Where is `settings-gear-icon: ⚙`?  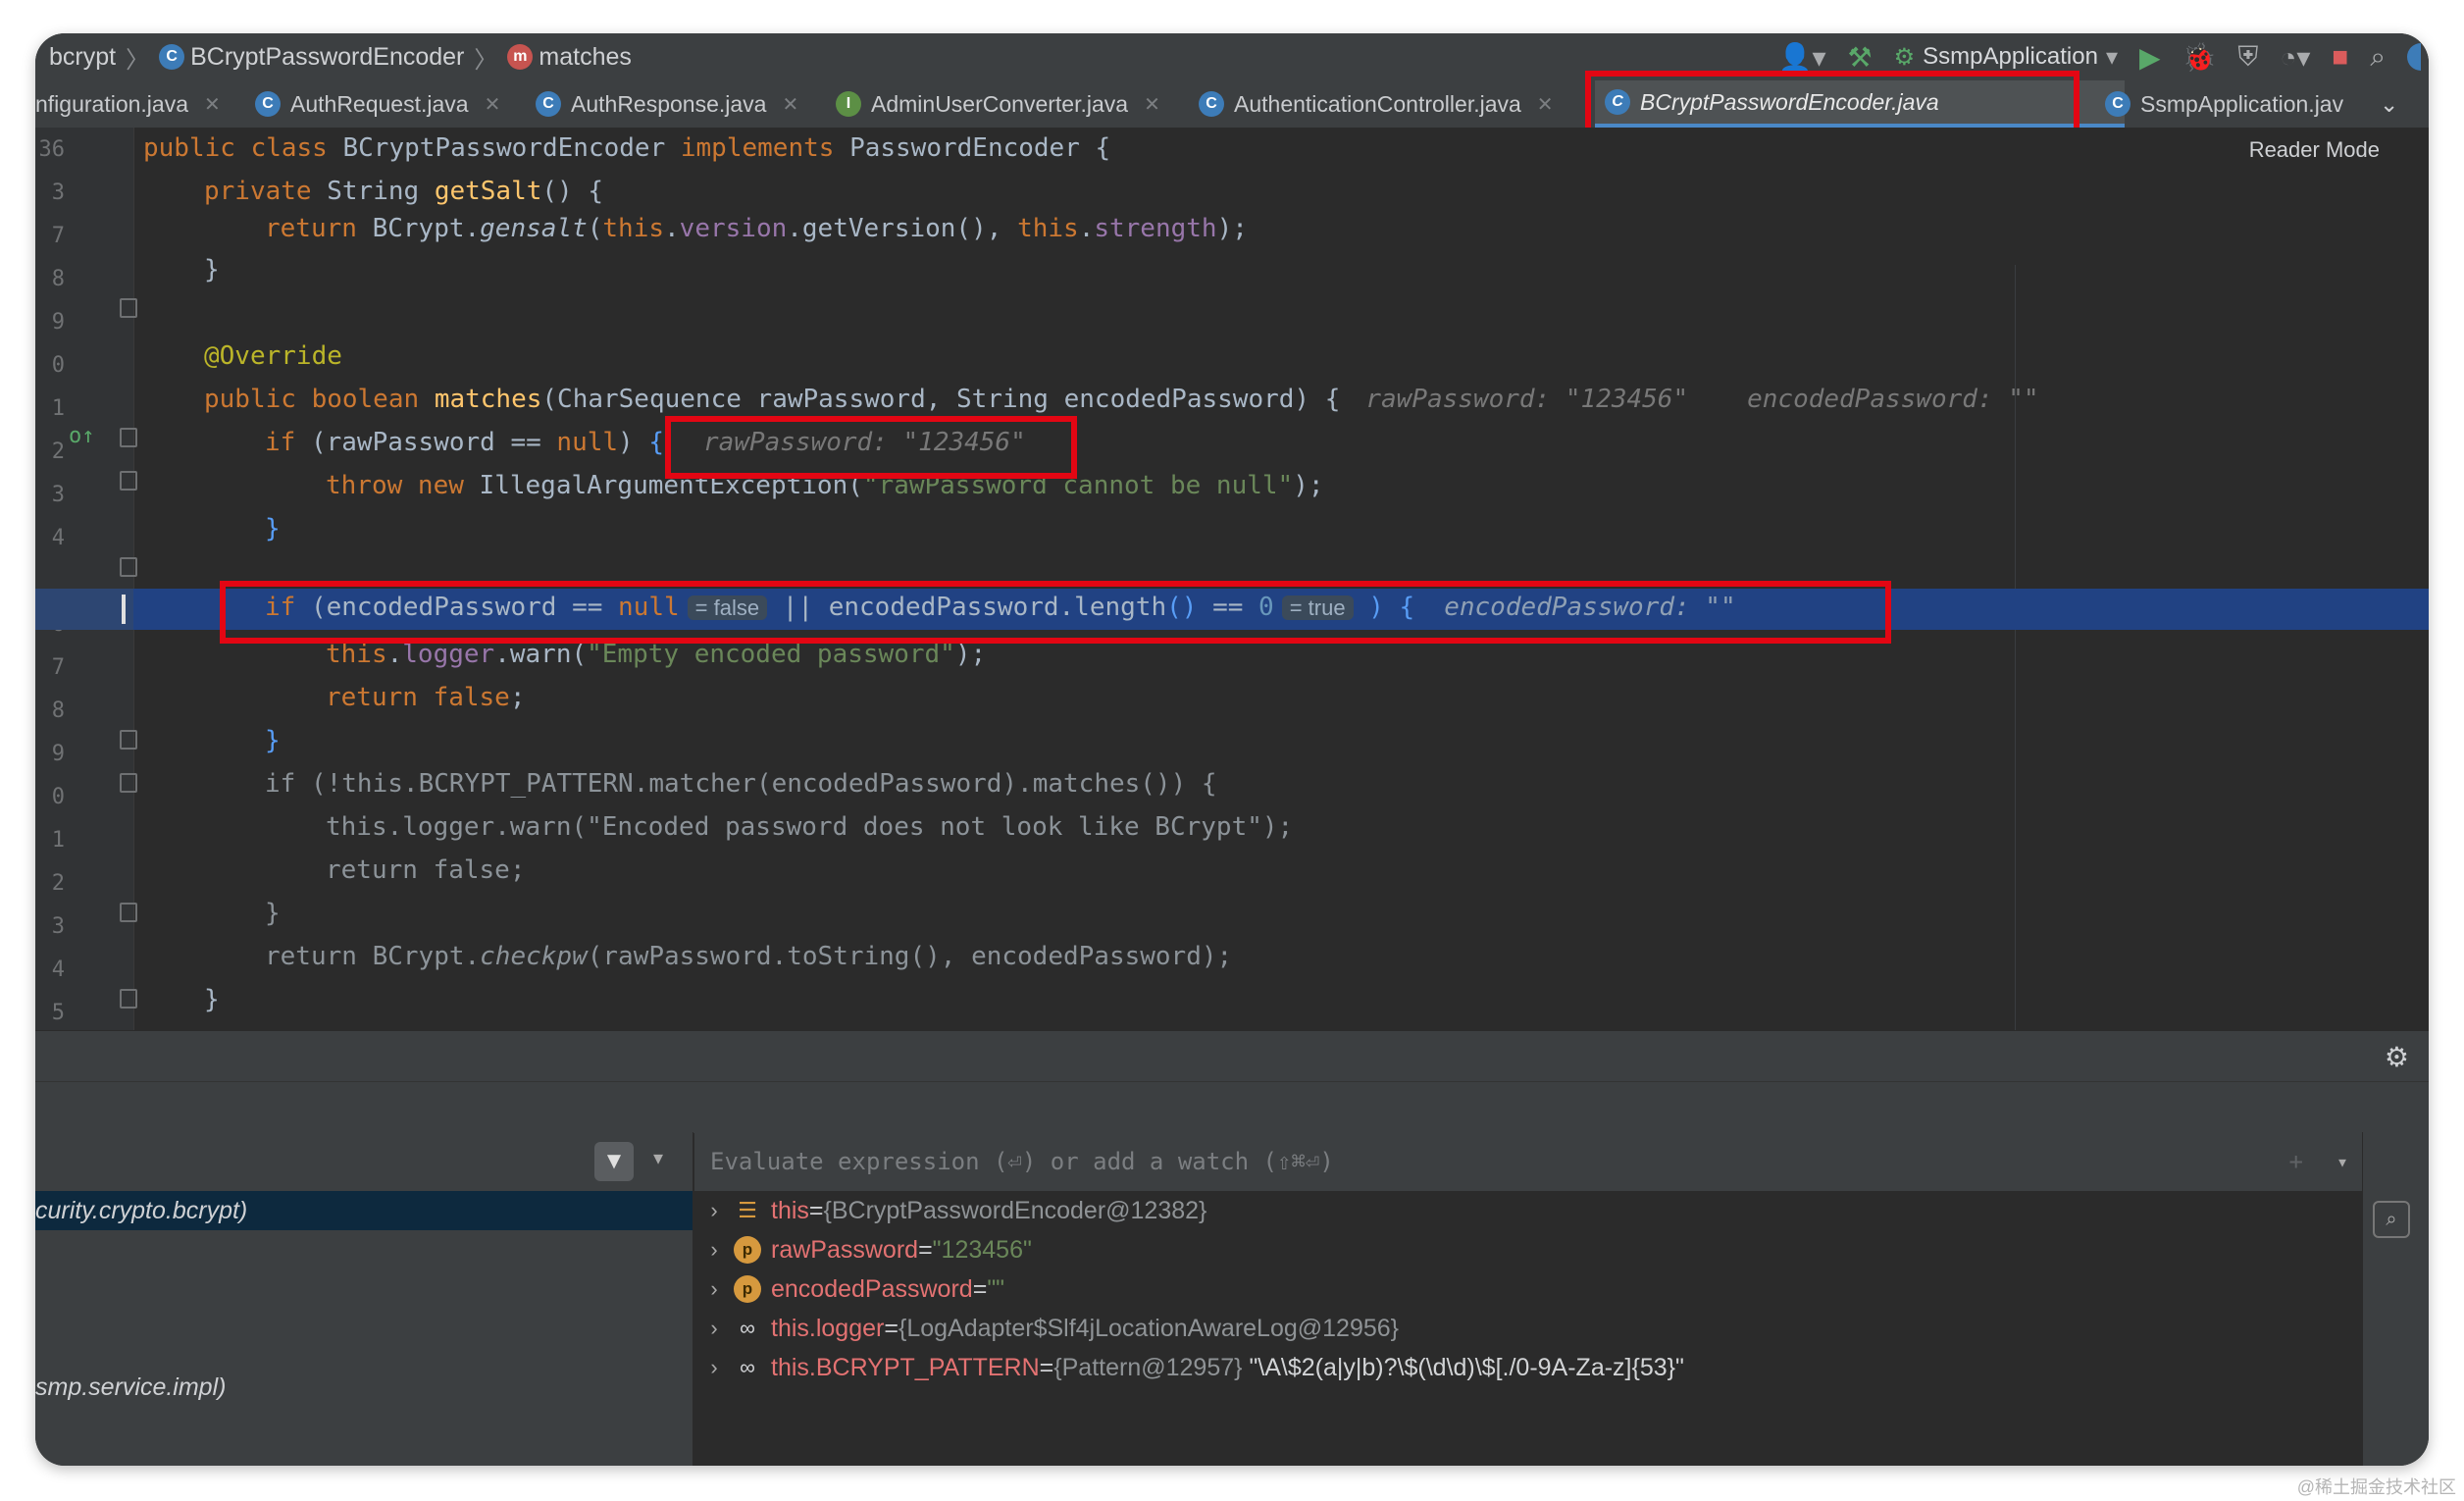 settings-gear-icon: ⚙ is located at coordinates (2397, 1057).